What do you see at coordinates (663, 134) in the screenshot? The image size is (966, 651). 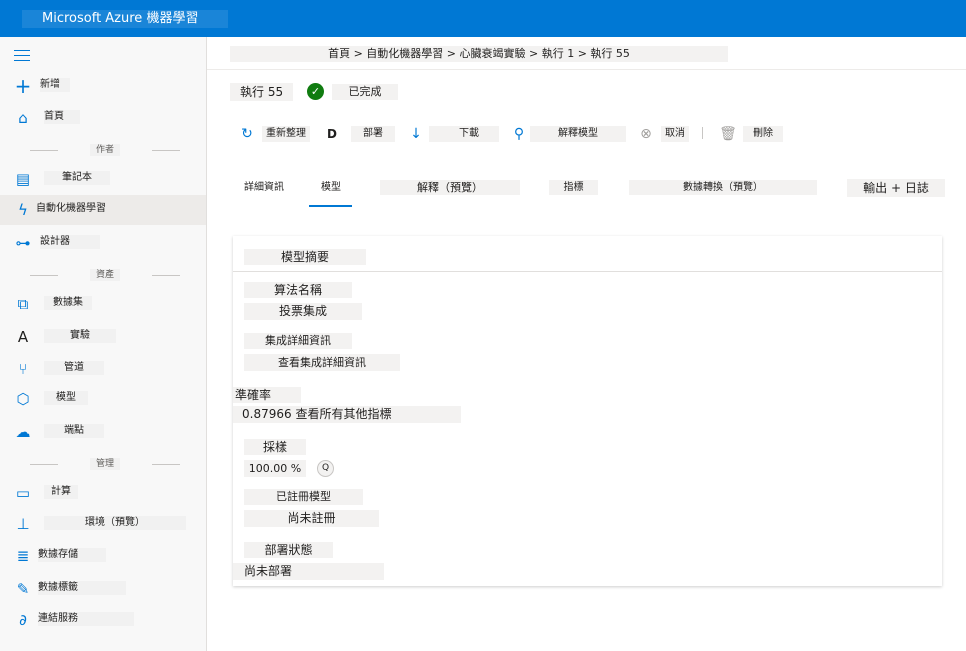 I see `cancel-button: ⊗ 取消` at bounding box center [663, 134].